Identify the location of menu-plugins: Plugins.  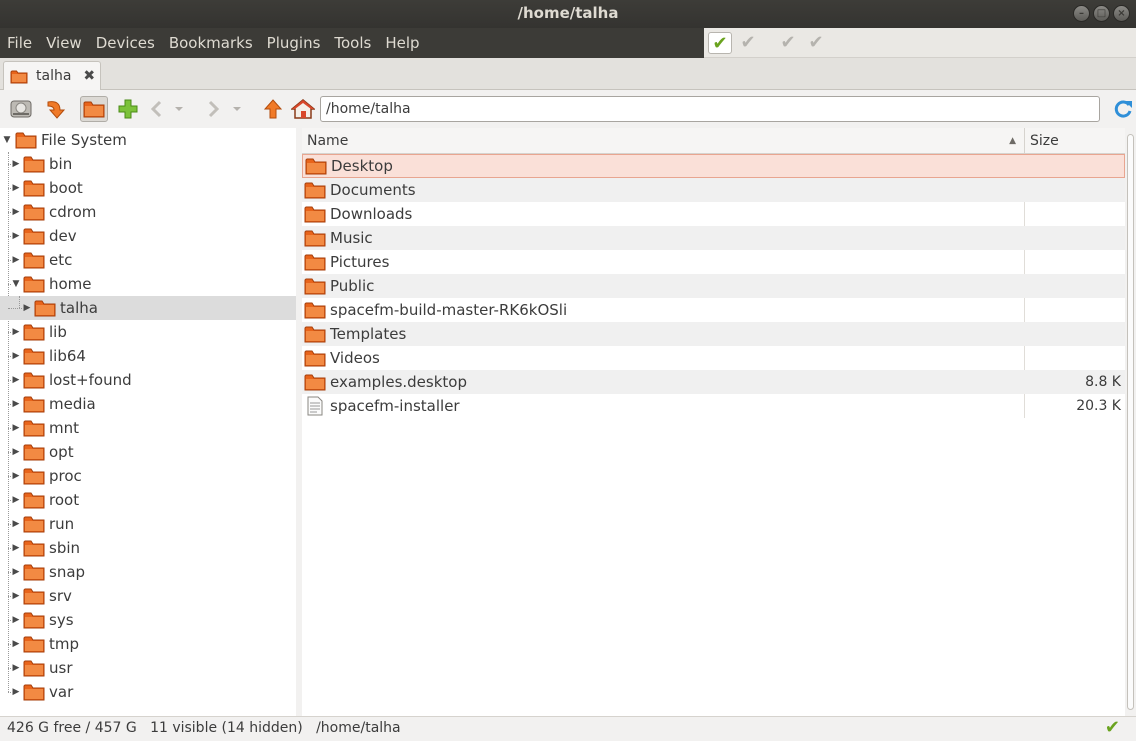
(294, 43).